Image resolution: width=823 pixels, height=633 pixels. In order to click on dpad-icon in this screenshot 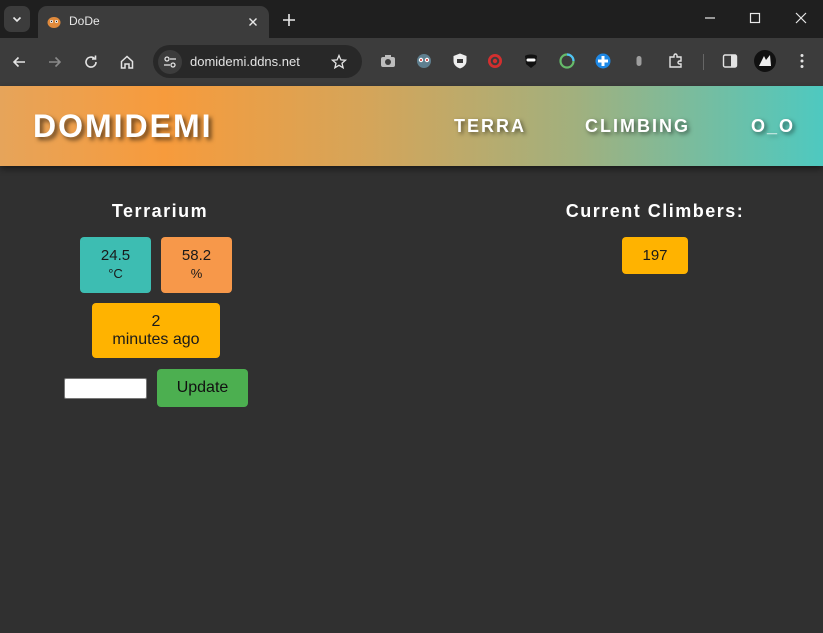, I will do `click(603, 61)`.